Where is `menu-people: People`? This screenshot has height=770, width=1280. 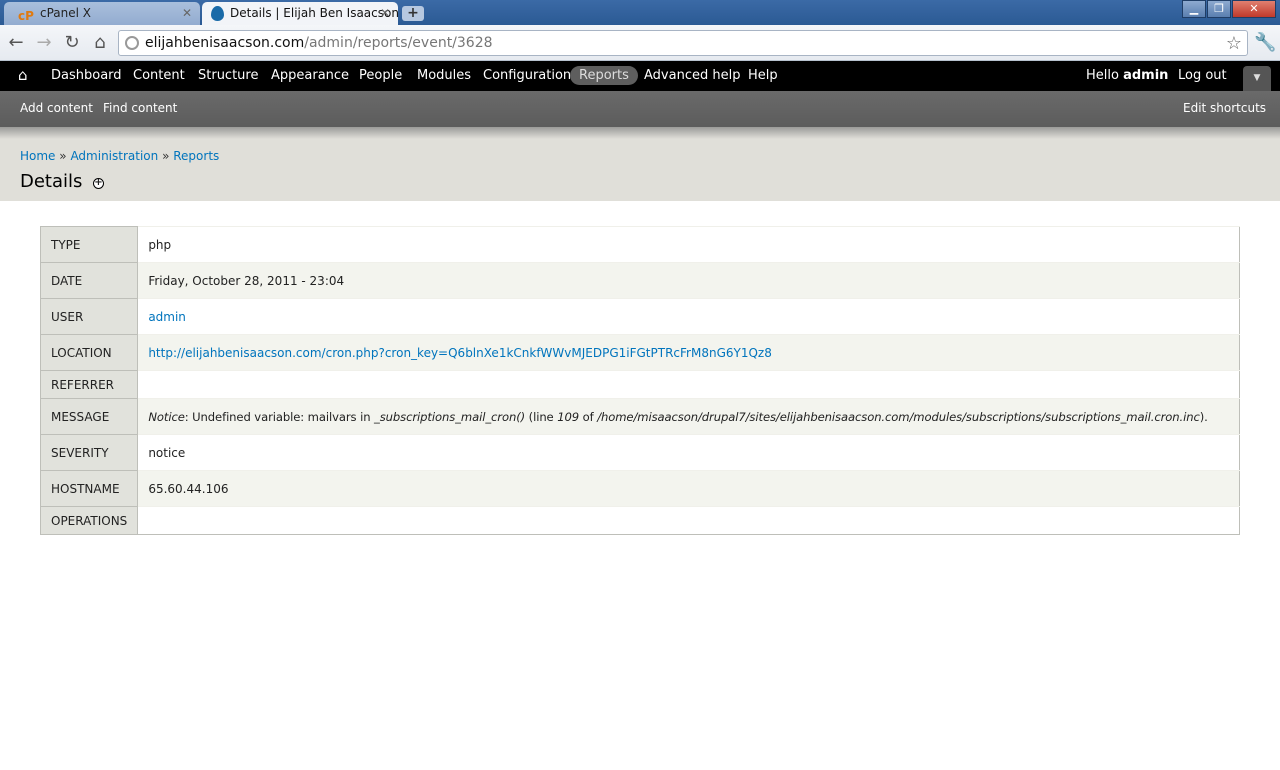
menu-people: People is located at coordinates (380, 75).